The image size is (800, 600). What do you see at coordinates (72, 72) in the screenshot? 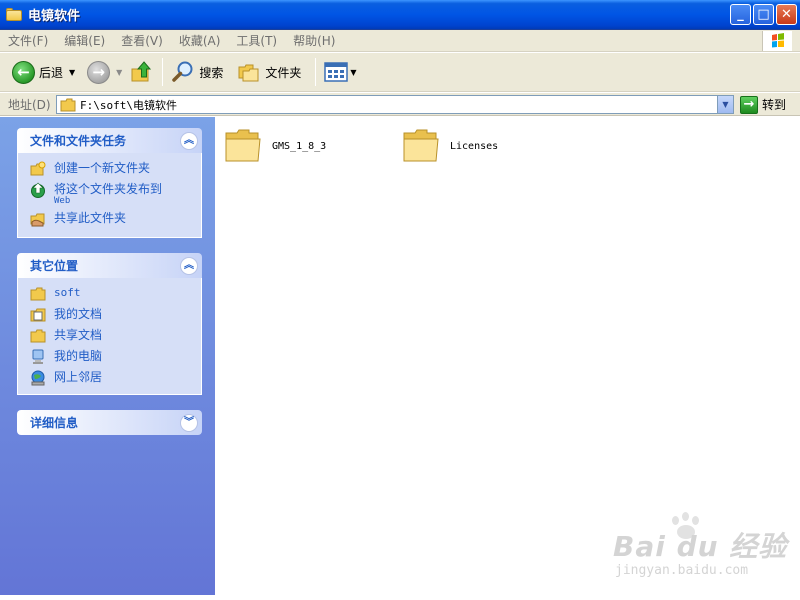
I see `back-dropdown-icon: ▼` at bounding box center [72, 72].